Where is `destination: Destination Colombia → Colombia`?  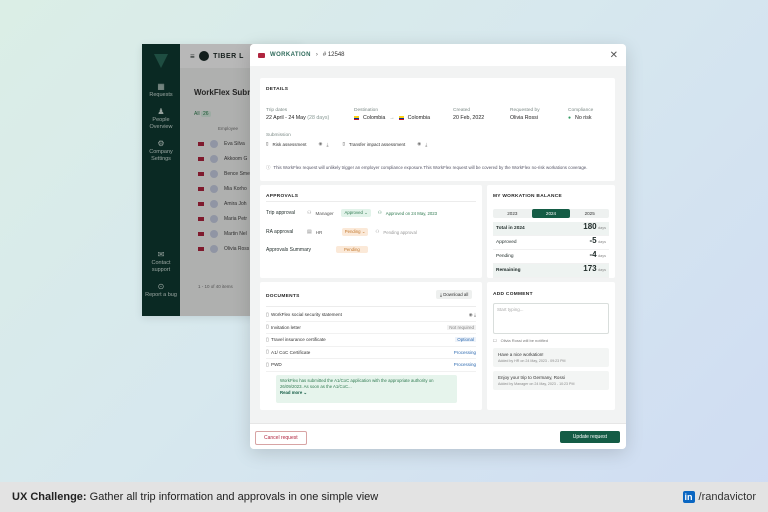
destination: Destination Colombia → Colombia is located at coordinates (392, 114).